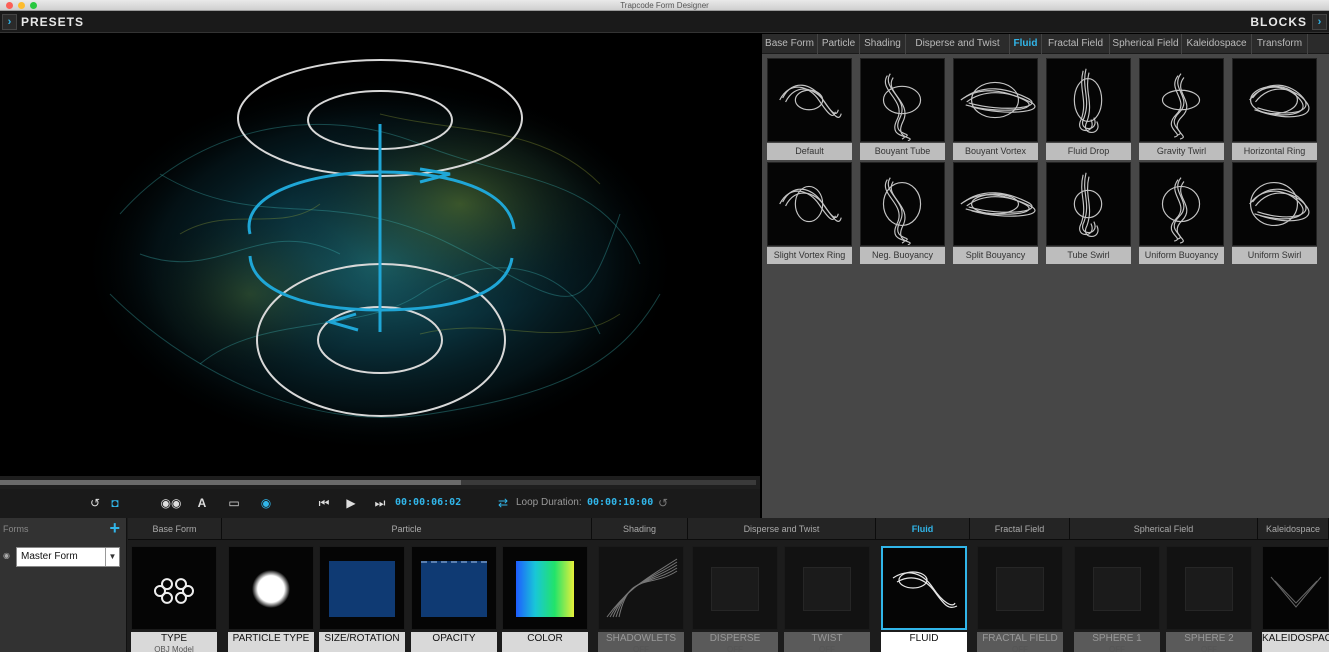  What do you see at coordinates (923, 529) in the screenshot?
I see `block-group-fluid: Fluid` at bounding box center [923, 529].